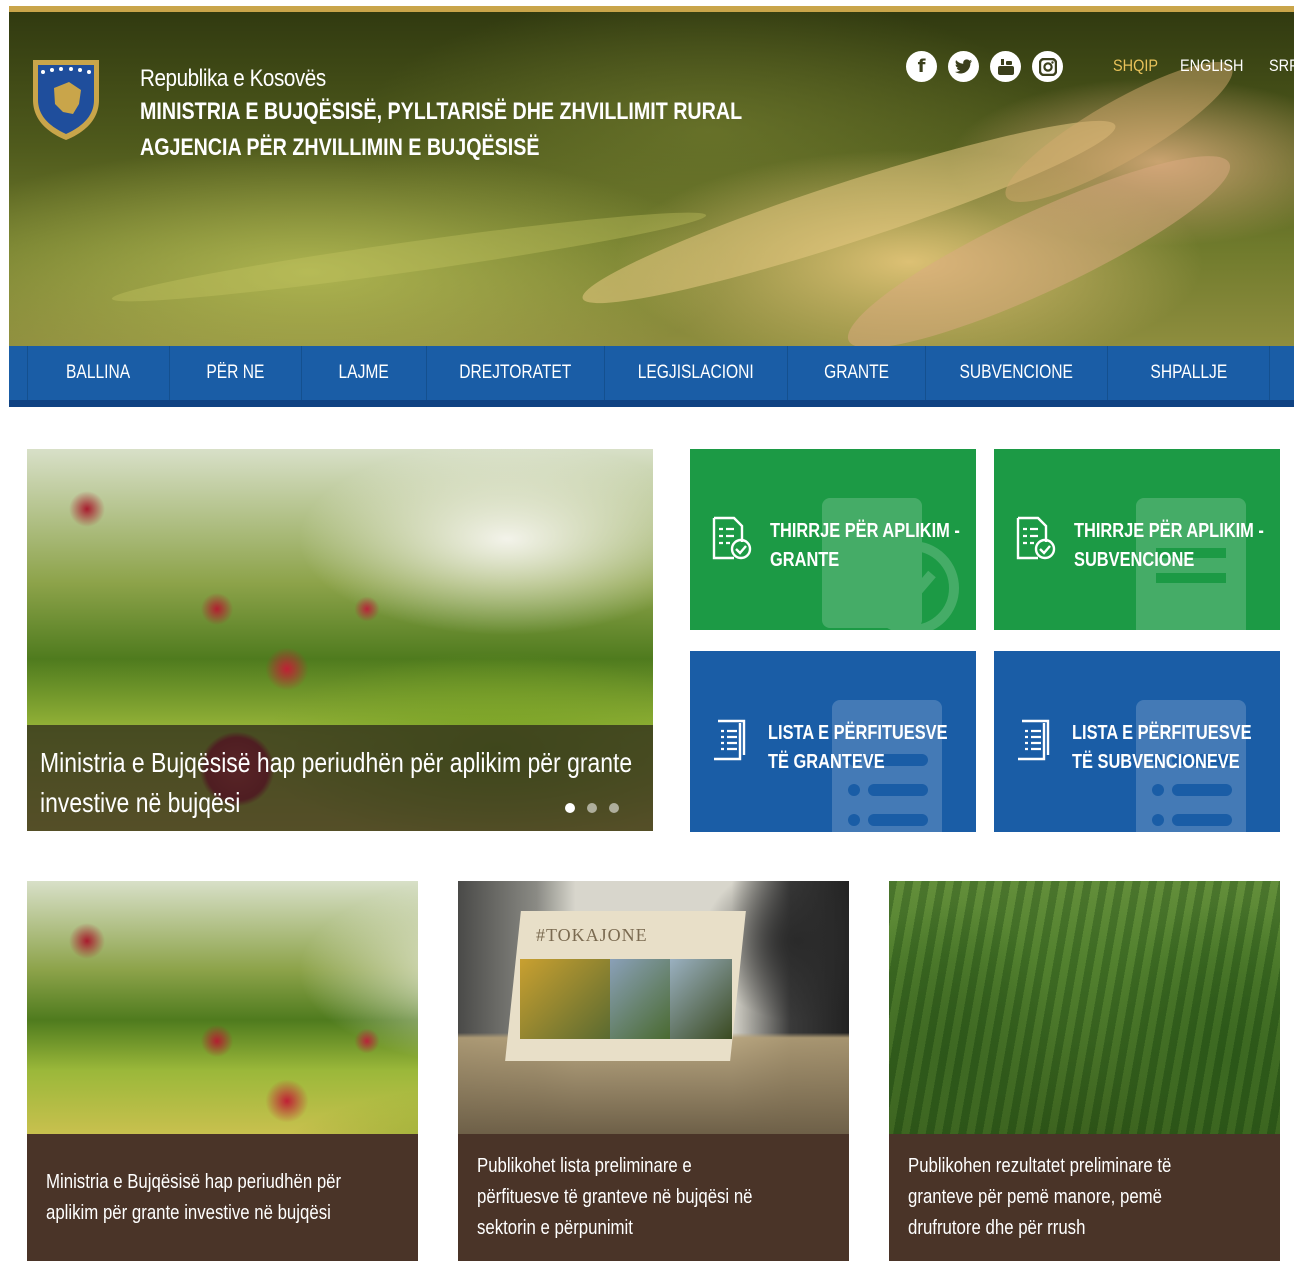  What do you see at coordinates (340, 147) in the screenshot?
I see `agency-name: AGJENCIA PËR ZHVILLIMIN E BUJQËSISË` at bounding box center [340, 147].